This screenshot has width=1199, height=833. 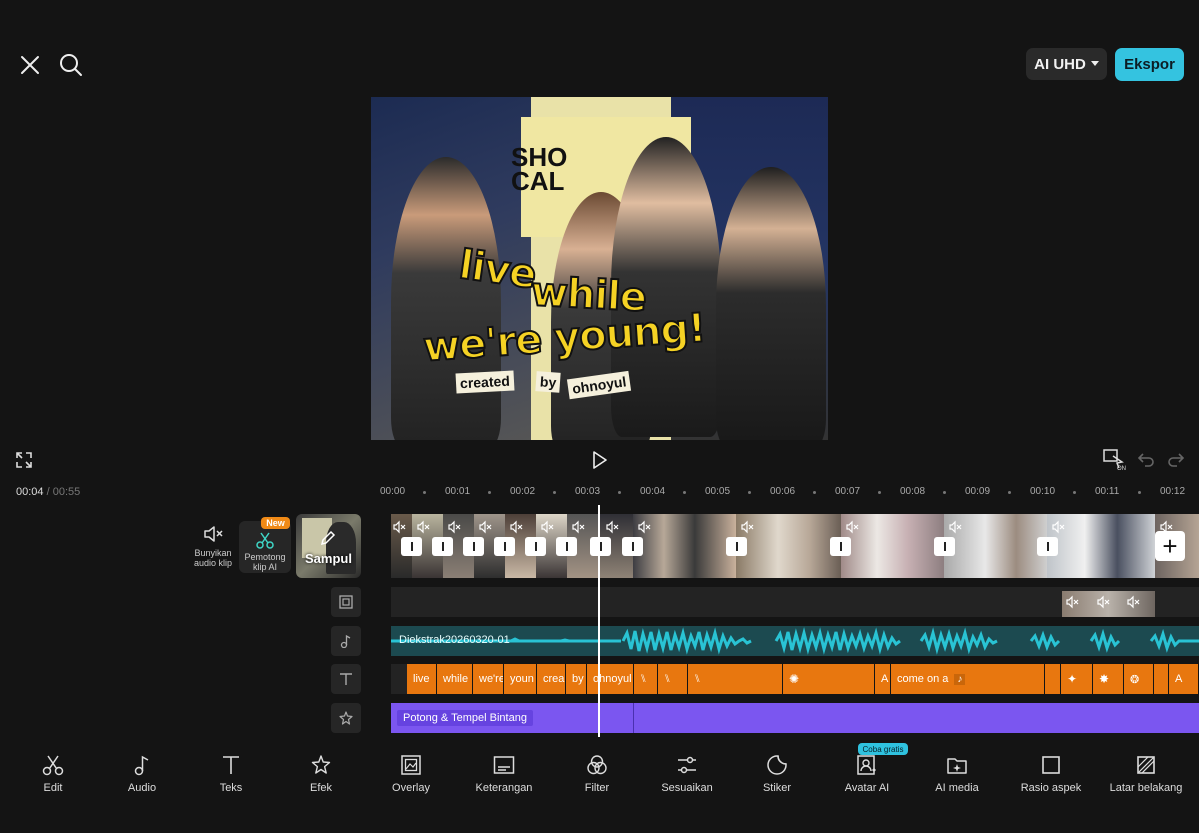 What do you see at coordinates (422, 679) in the screenshot?
I see `text-clip: live` at bounding box center [422, 679].